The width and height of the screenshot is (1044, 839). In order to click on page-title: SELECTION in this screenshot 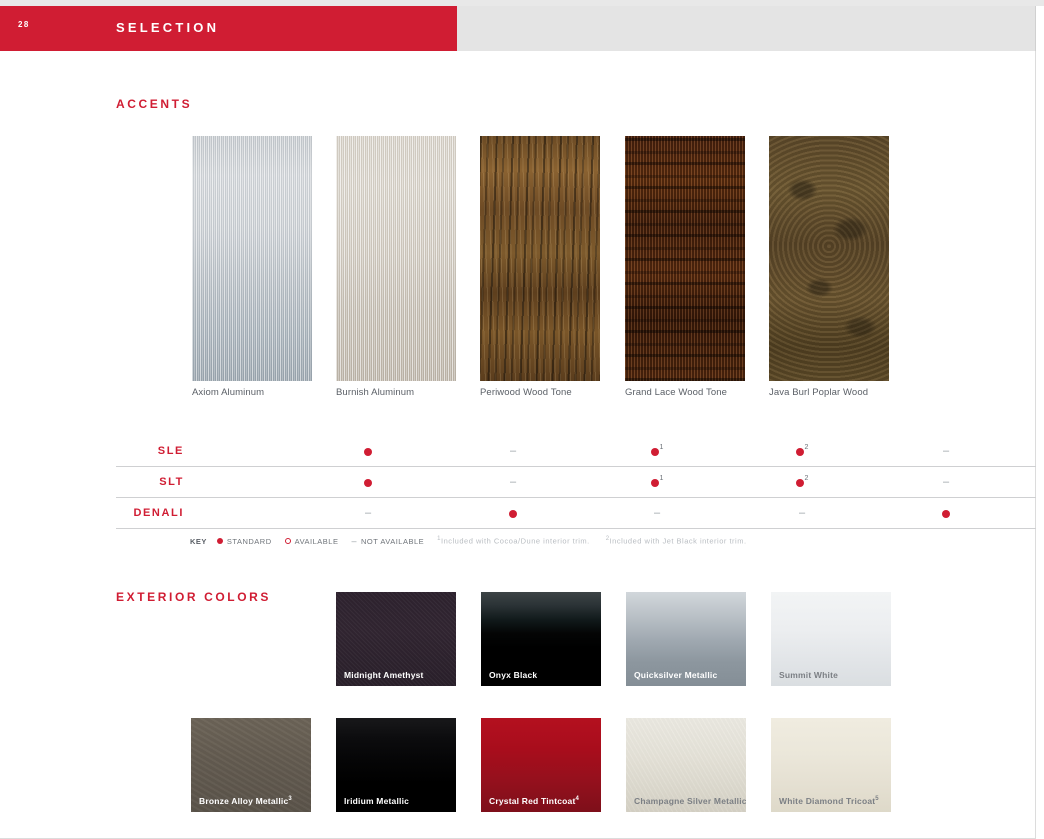, I will do `click(168, 27)`.